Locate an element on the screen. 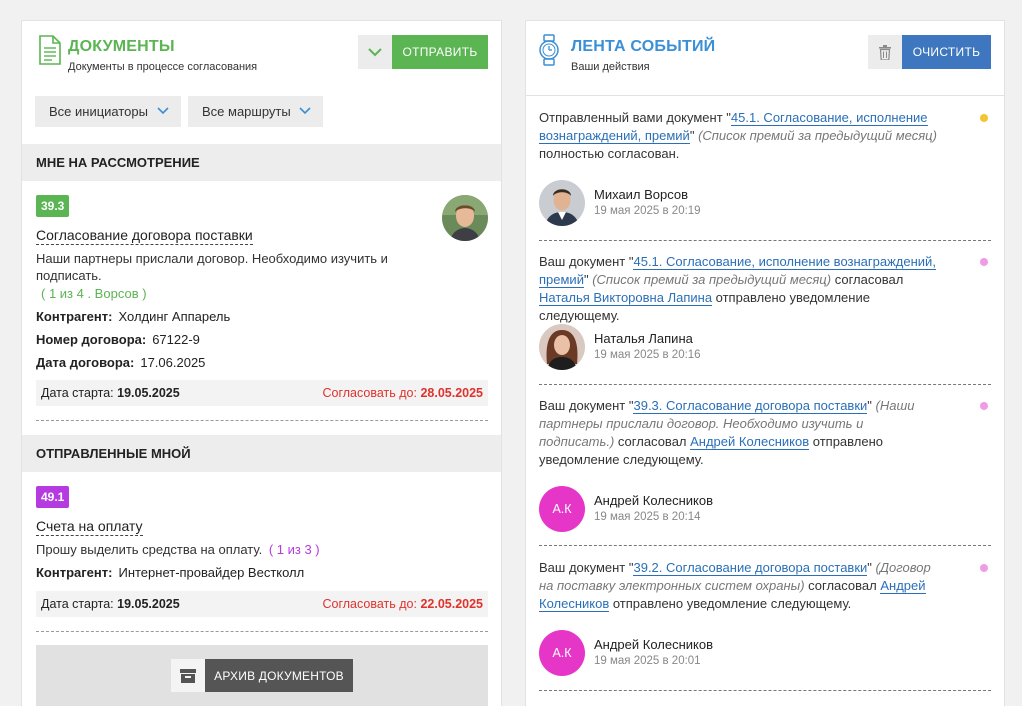 This screenshot has width=1022, height=706. initiators-filter: Все инициаторы is located at coordinates (108, 111).